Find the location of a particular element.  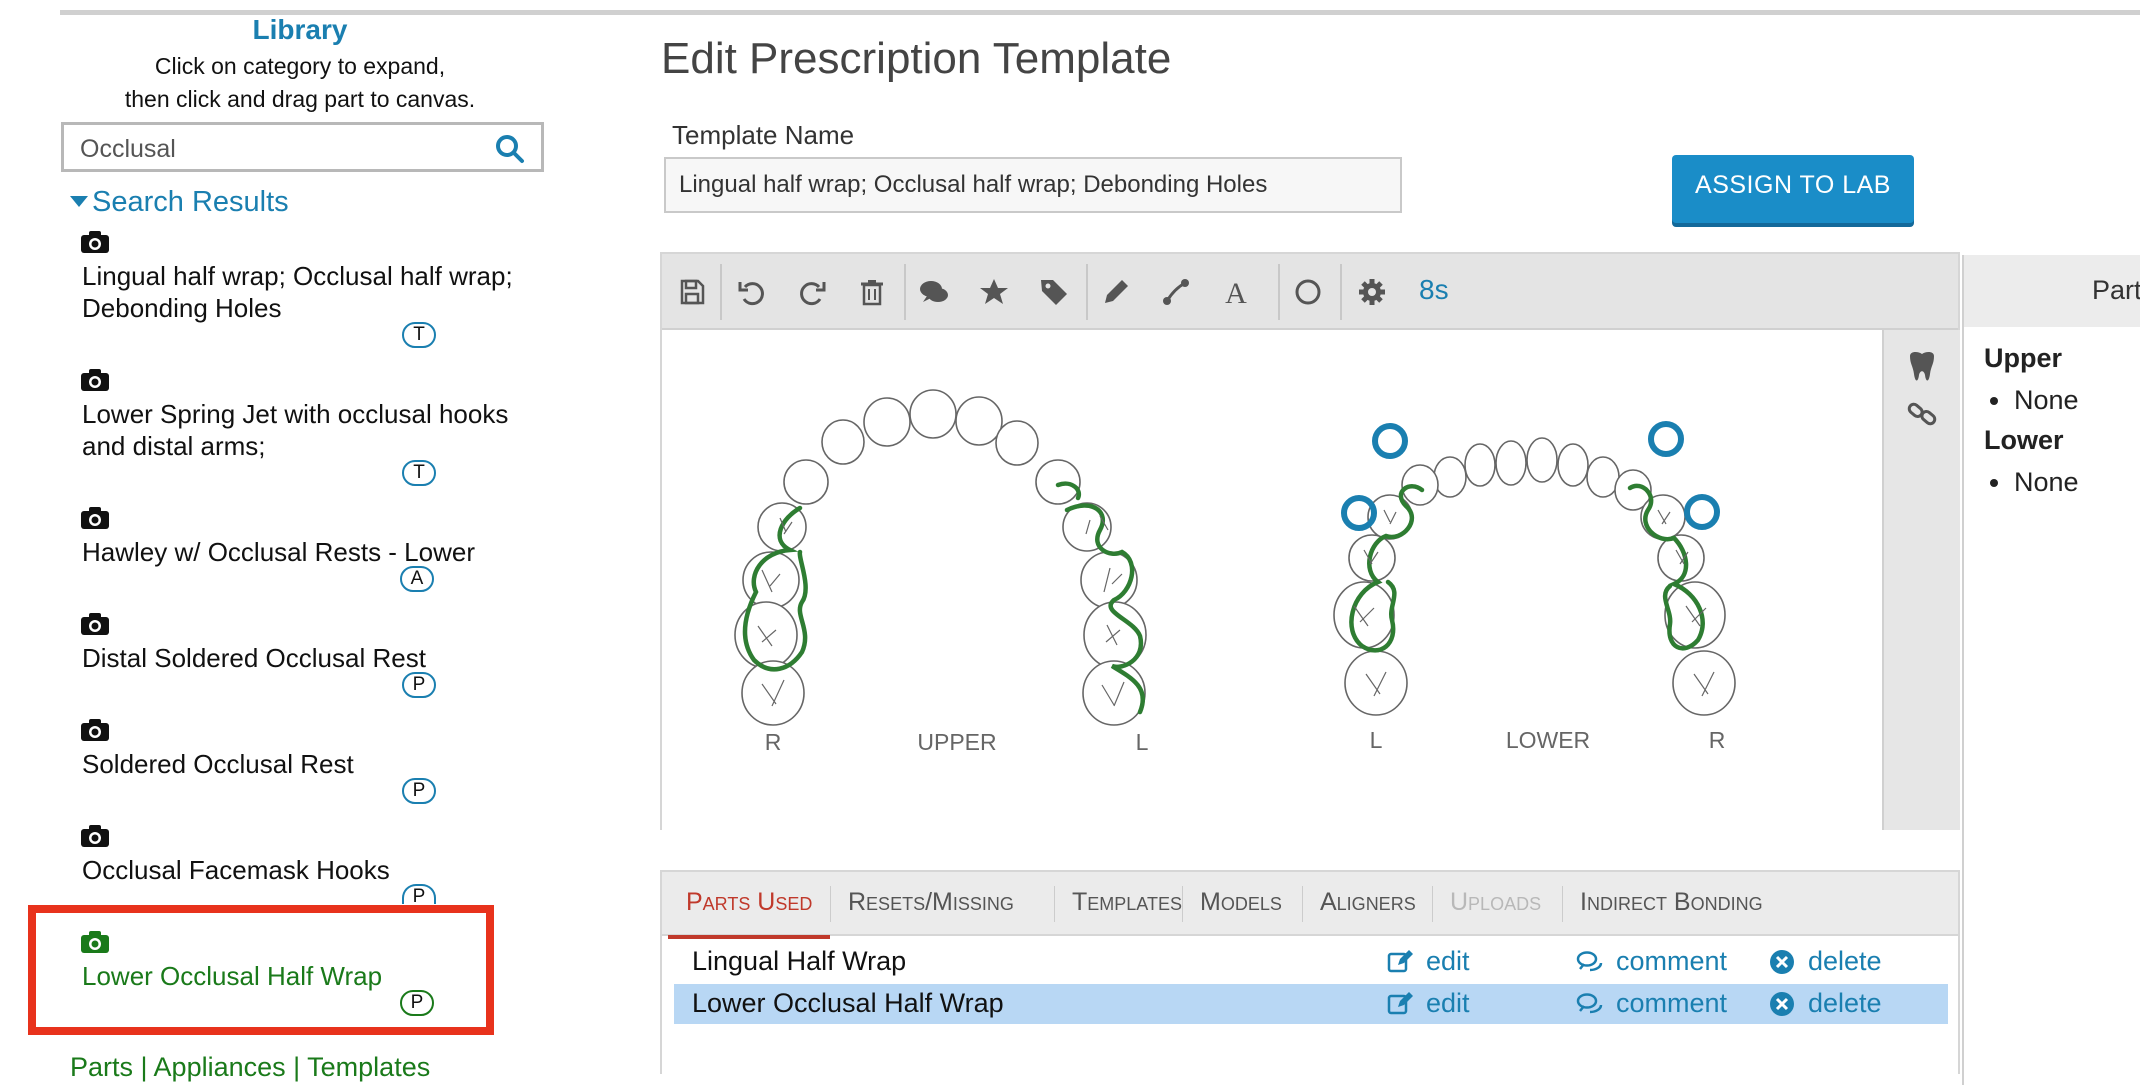

bullet is located at coordinates (1994, 483).